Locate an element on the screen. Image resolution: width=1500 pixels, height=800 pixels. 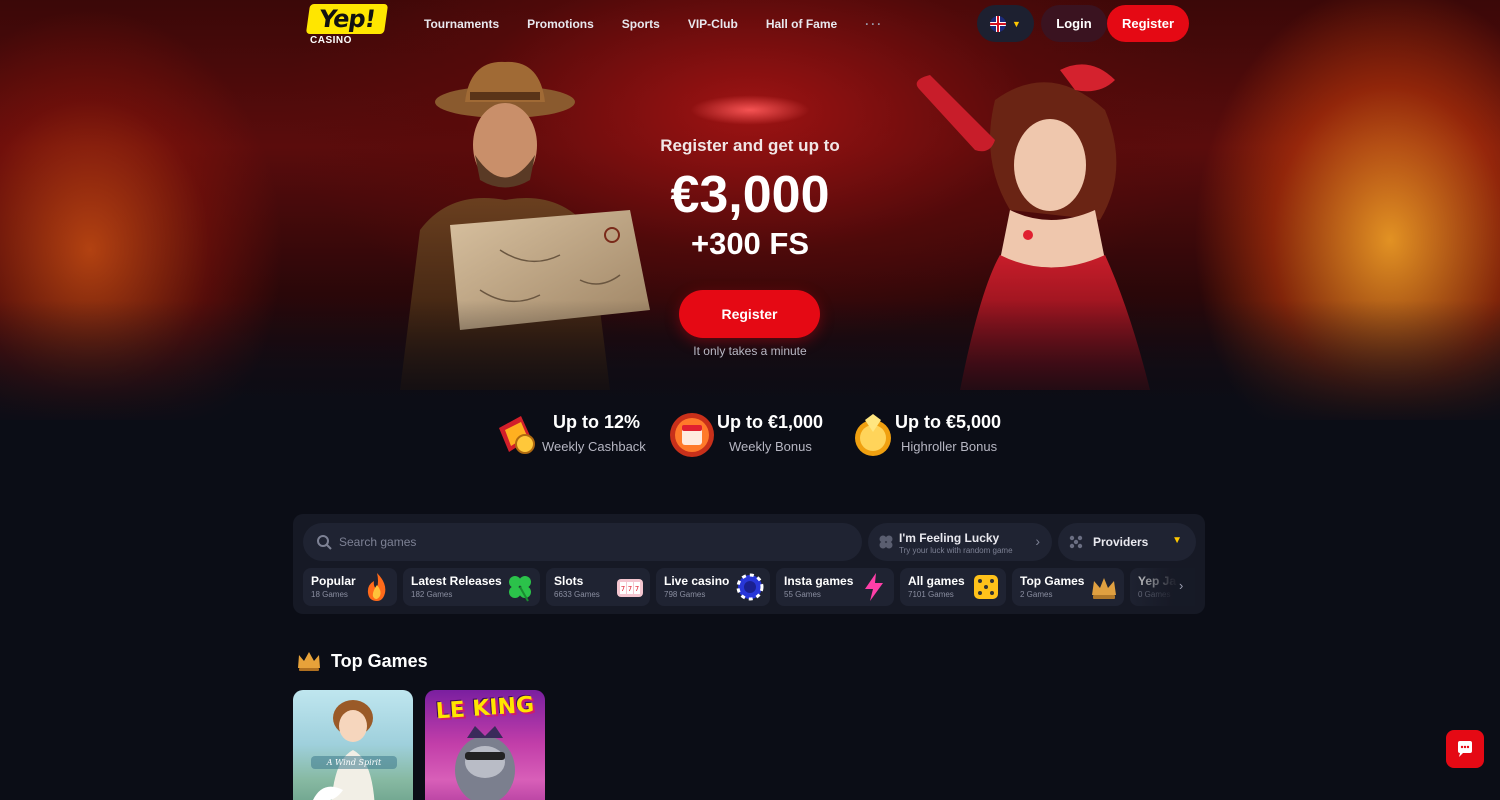
lightning-icon is located at coordinates (874, 587).